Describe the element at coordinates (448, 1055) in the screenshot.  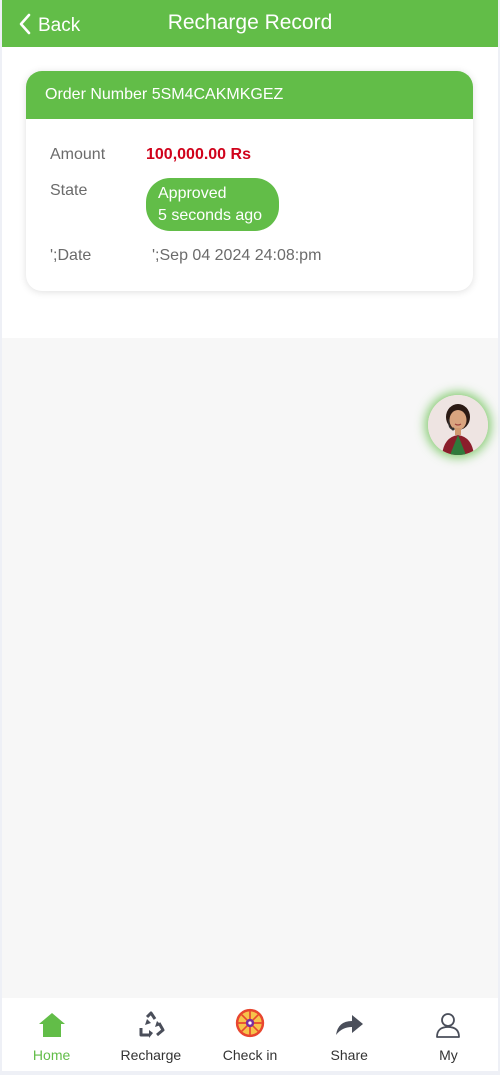
I see `nav-my-label: My` at that location.